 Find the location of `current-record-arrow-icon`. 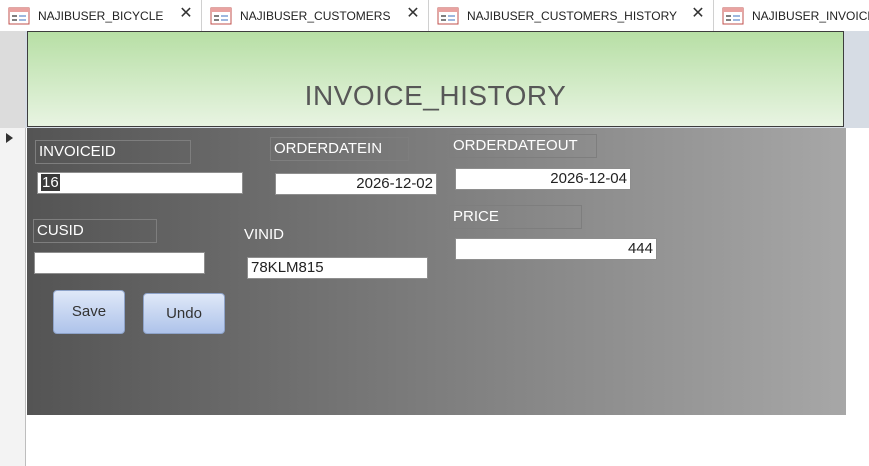

current-record-arrow-icon is located at coordinates (9, 138).